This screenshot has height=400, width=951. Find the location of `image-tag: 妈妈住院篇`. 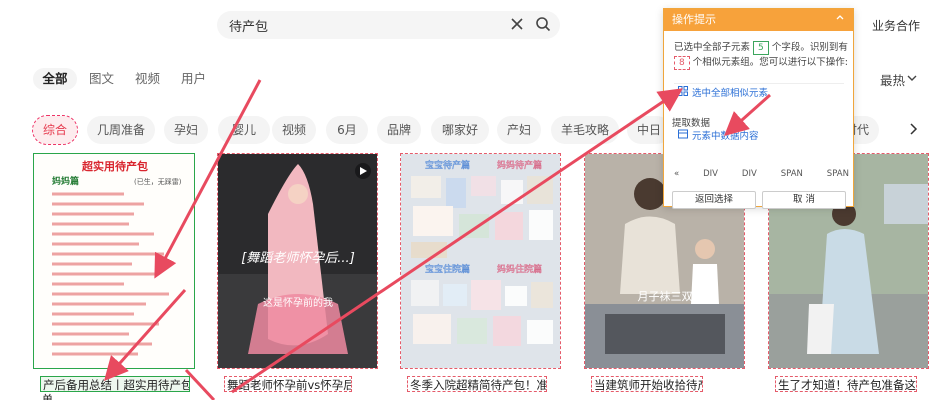

image-tag: 妈妈住院篇 is located at coordinates (519, 269).